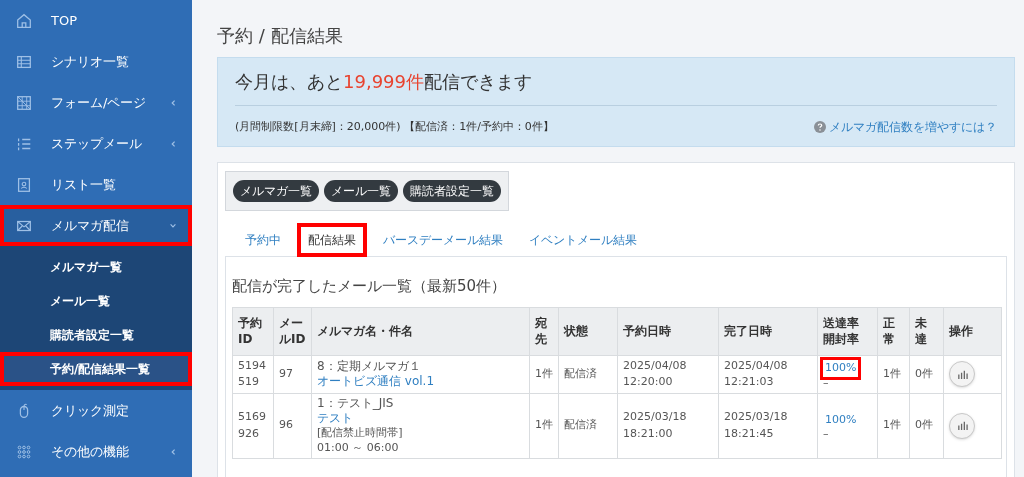 The height and width of the screenshot is (477, 1024). What do you see at coordinates (276, 191) in the screenshot?
I see `quick-button: メルマガ一覧` at bounding box center [276, 191].